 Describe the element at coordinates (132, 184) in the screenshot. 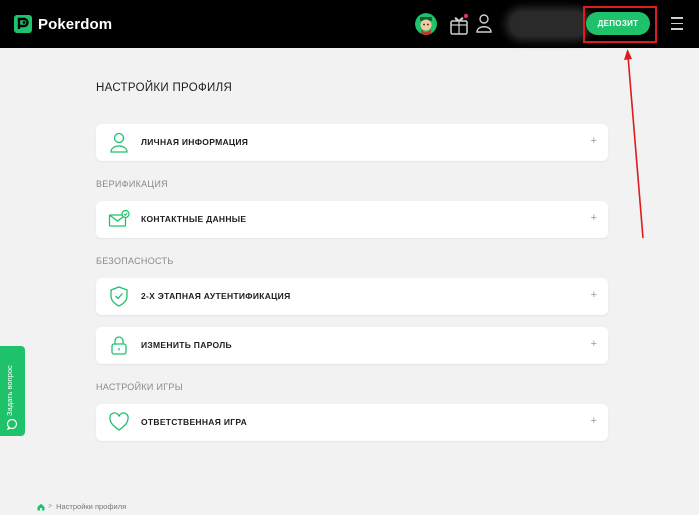

I see `section-label-verification: ВЕРИФИКАЦИЯ` at that location.